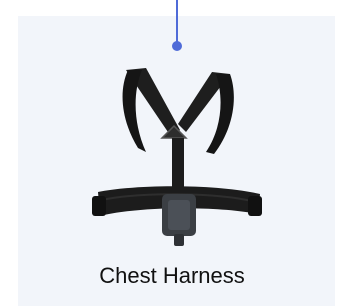 This screenshot has height=306, width=344. Describe the element at coordinates (177, 46) in the screenshot. I see `connector-dot` at that location.